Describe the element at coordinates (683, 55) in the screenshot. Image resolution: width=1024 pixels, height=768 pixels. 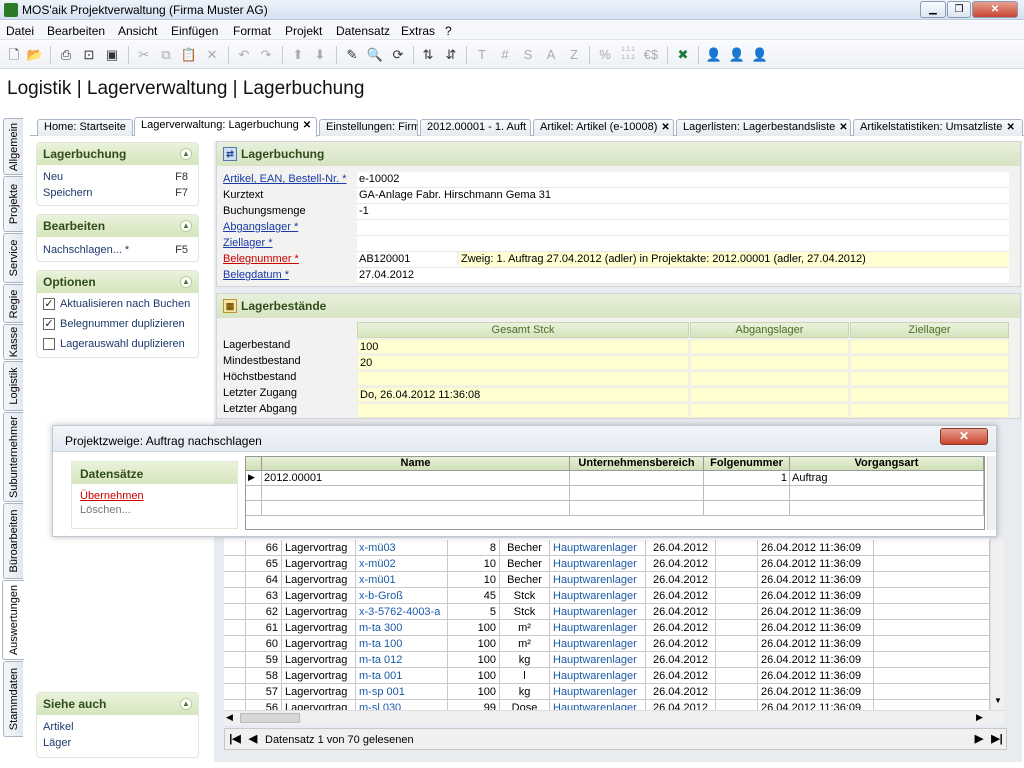
I see `excel-export-icon: ✖` at that location.